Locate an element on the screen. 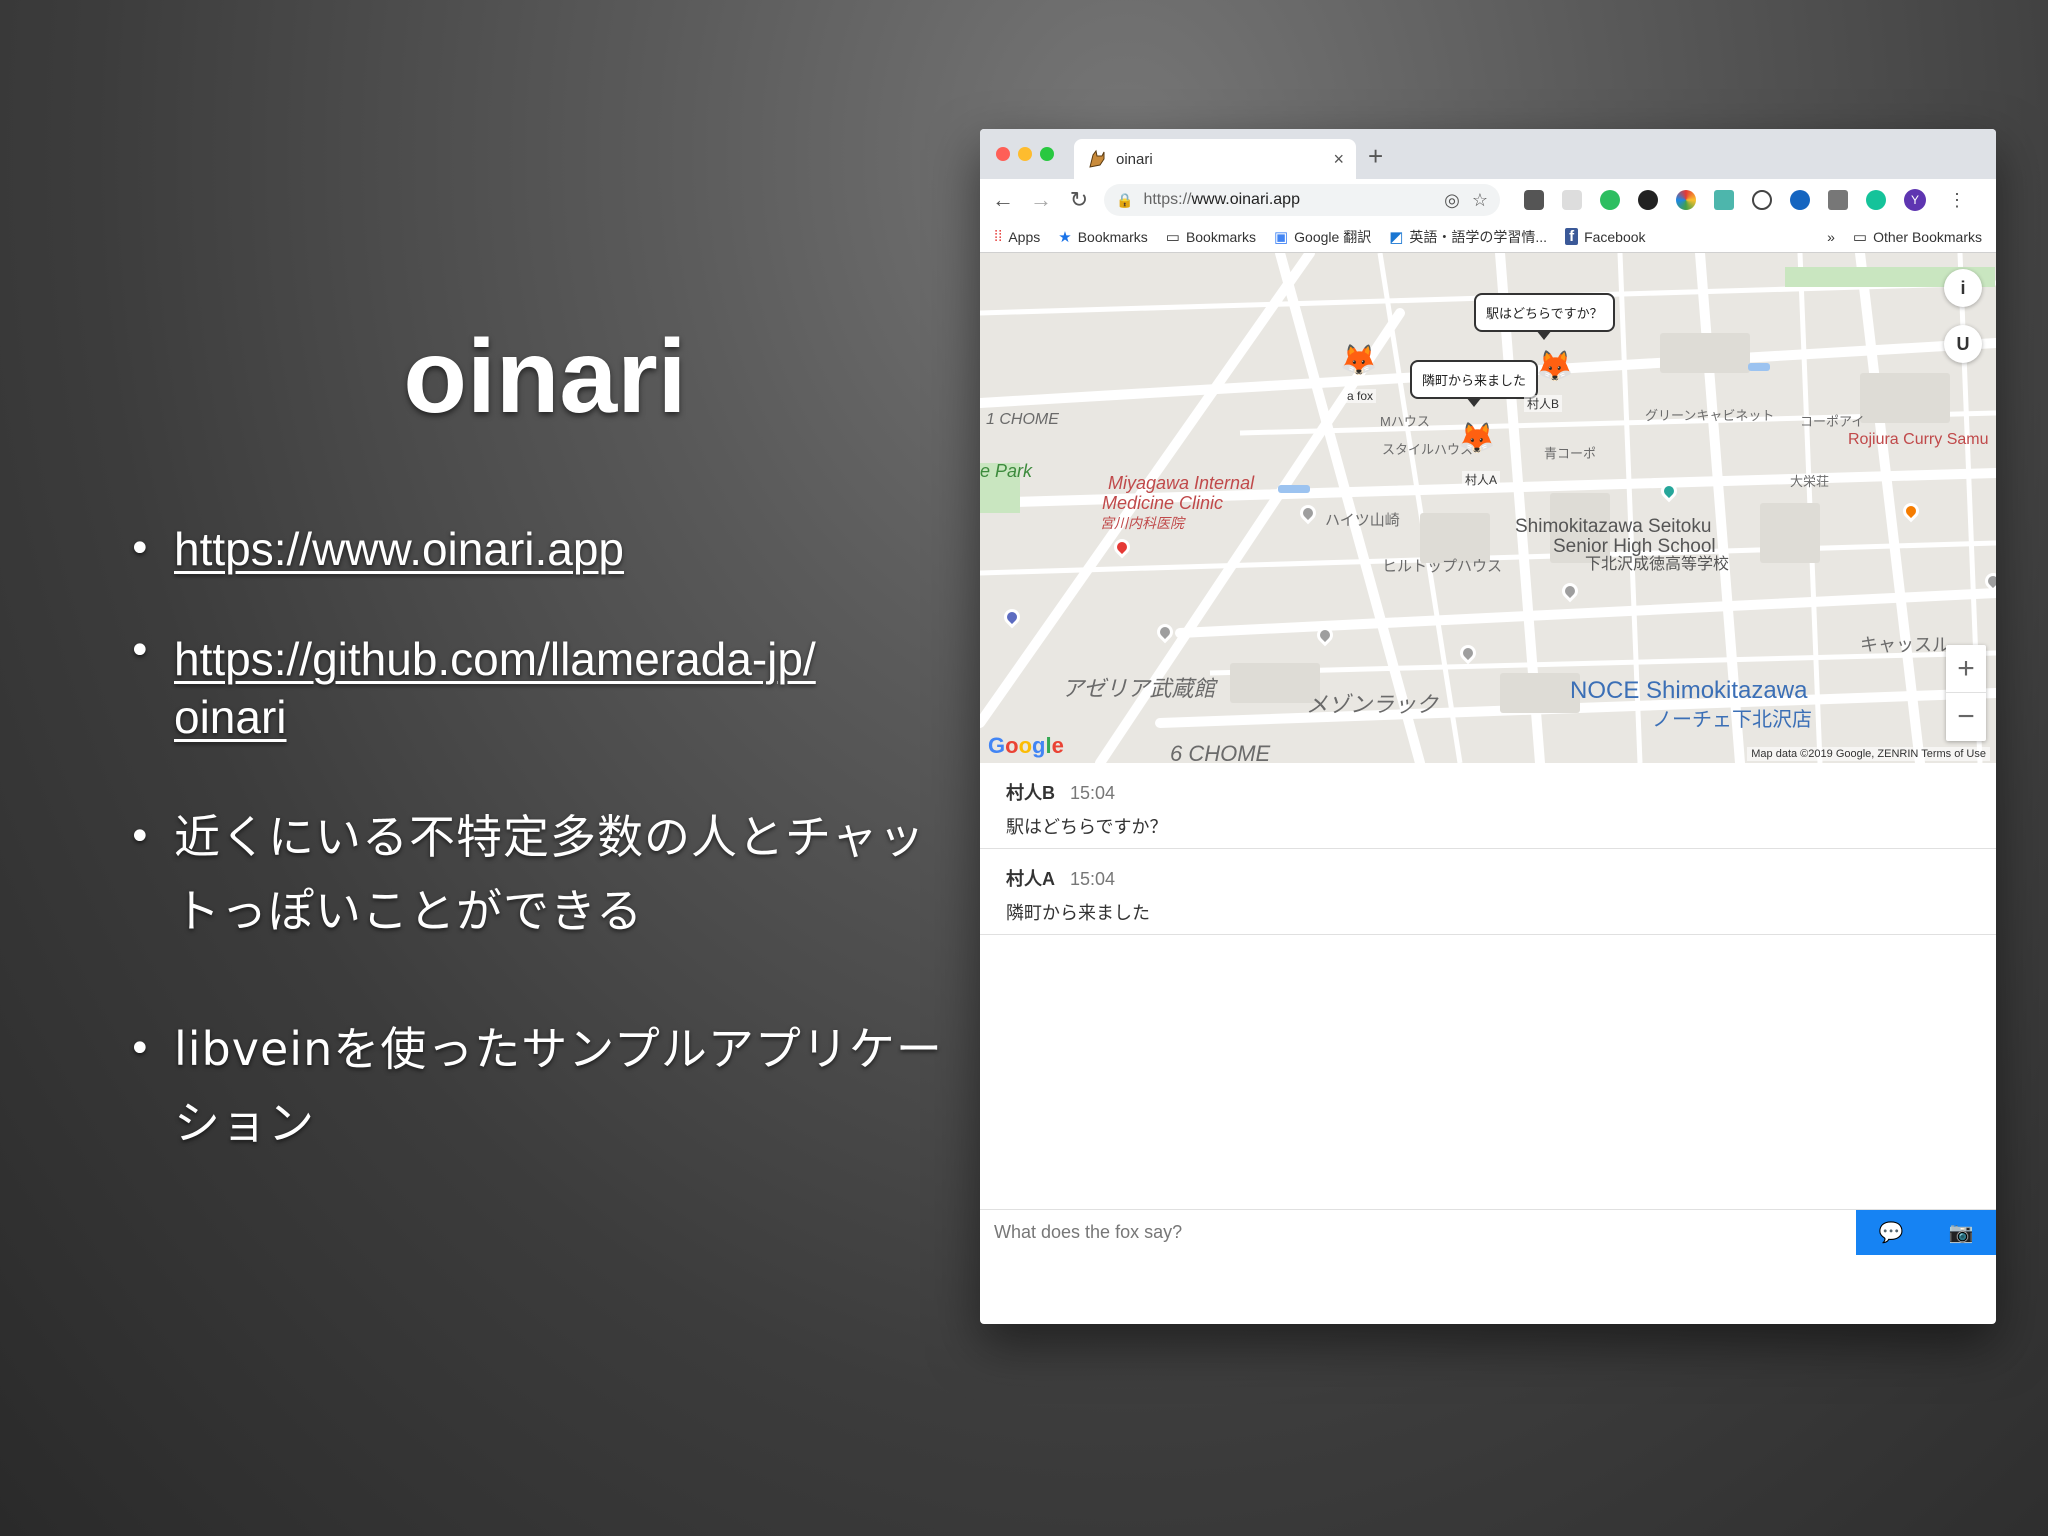 This screenshot has height=1536, width=2048. map-label: NOCE Shimokitazawa is located at coordinates (1689, 690).